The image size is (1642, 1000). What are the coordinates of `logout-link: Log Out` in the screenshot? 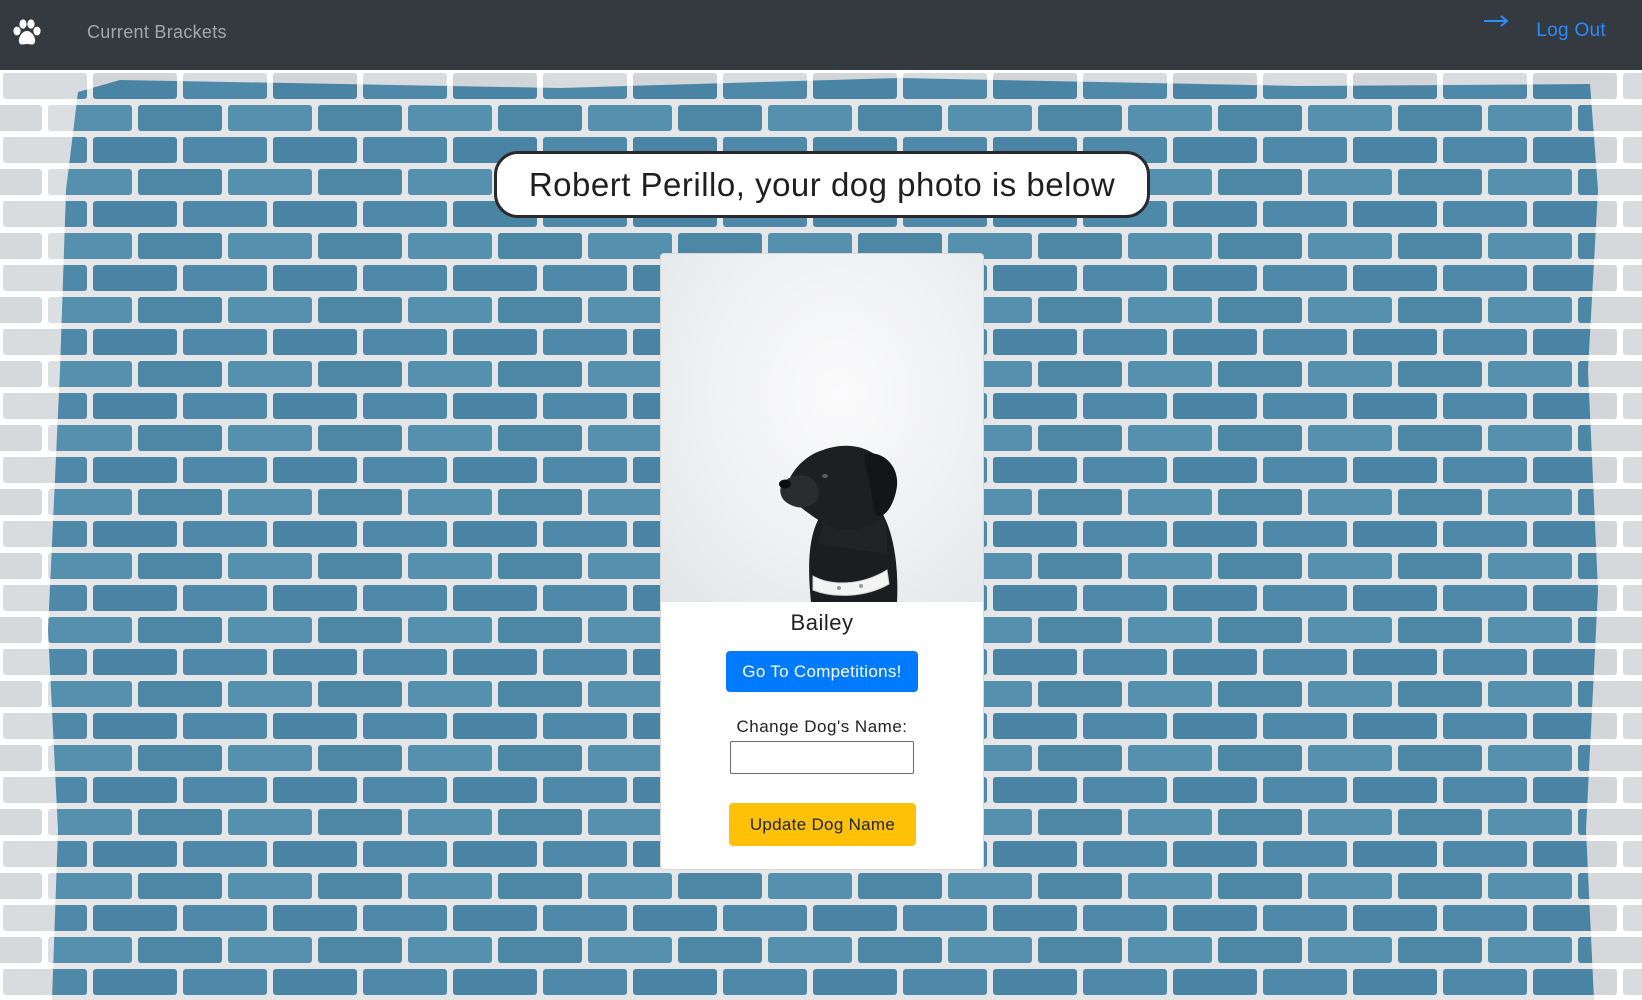 It's located at (1544, 25).